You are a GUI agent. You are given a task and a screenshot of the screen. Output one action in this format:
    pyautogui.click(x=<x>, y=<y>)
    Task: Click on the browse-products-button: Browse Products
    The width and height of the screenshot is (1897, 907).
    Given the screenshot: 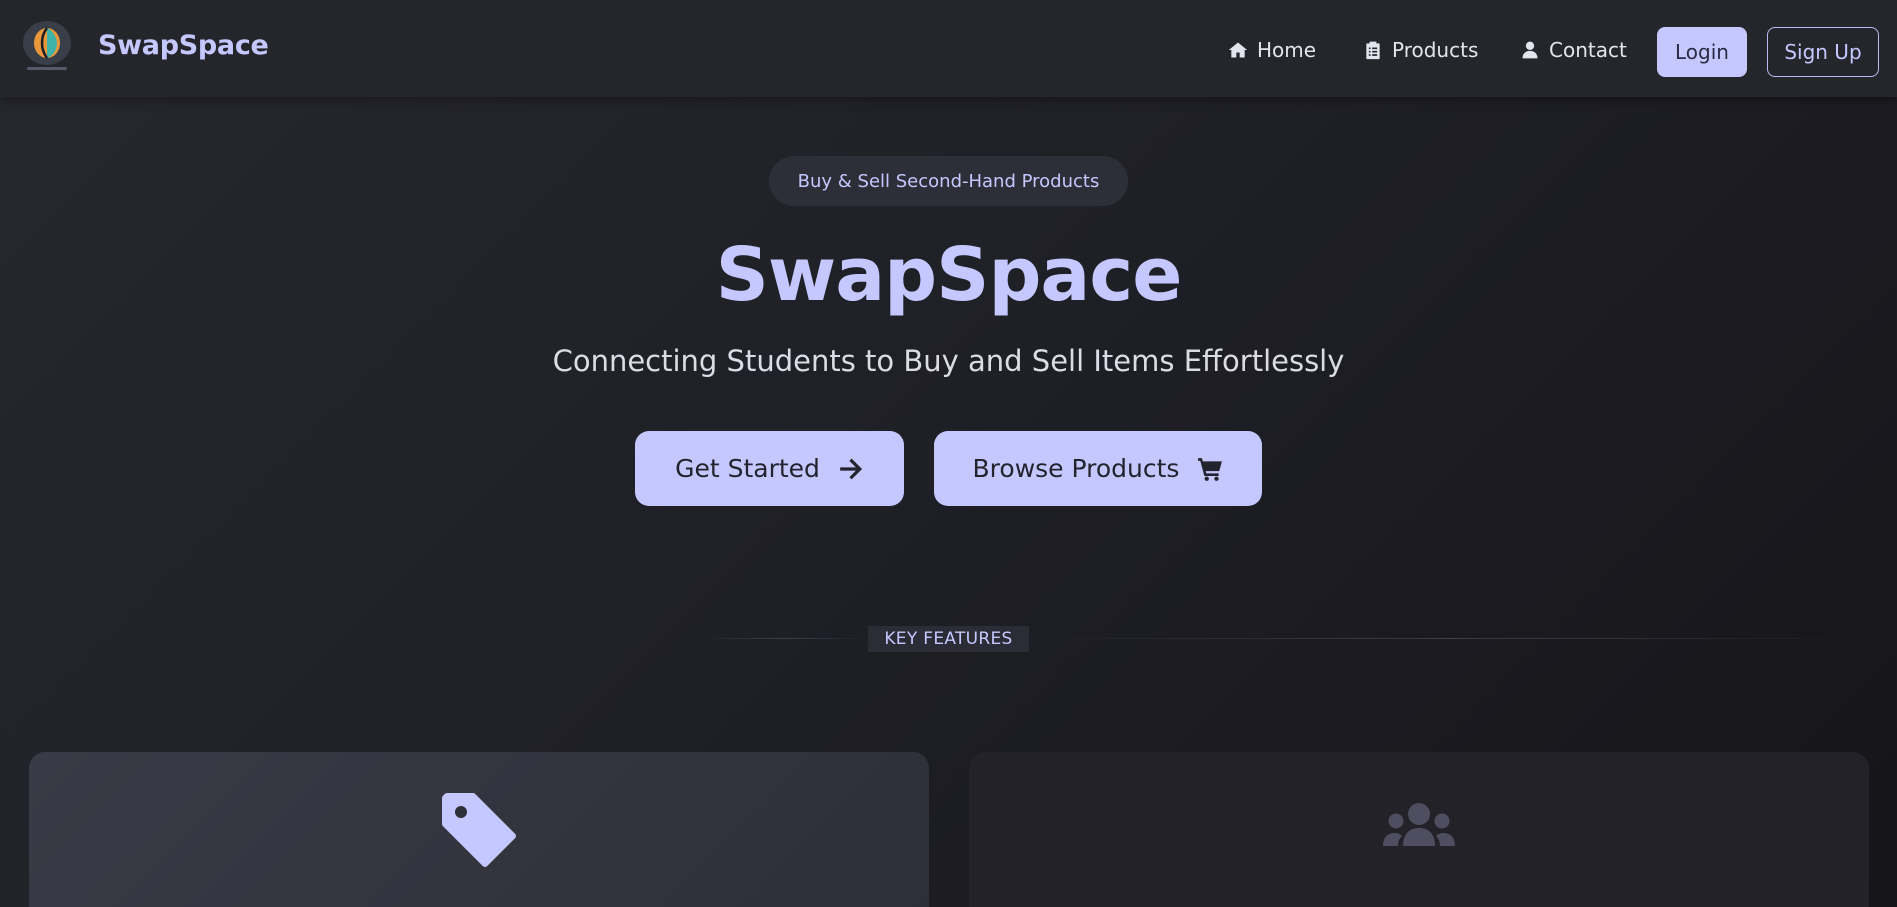 What is the action you would take?
    pyautogui.click(x=1098, y=468)
    